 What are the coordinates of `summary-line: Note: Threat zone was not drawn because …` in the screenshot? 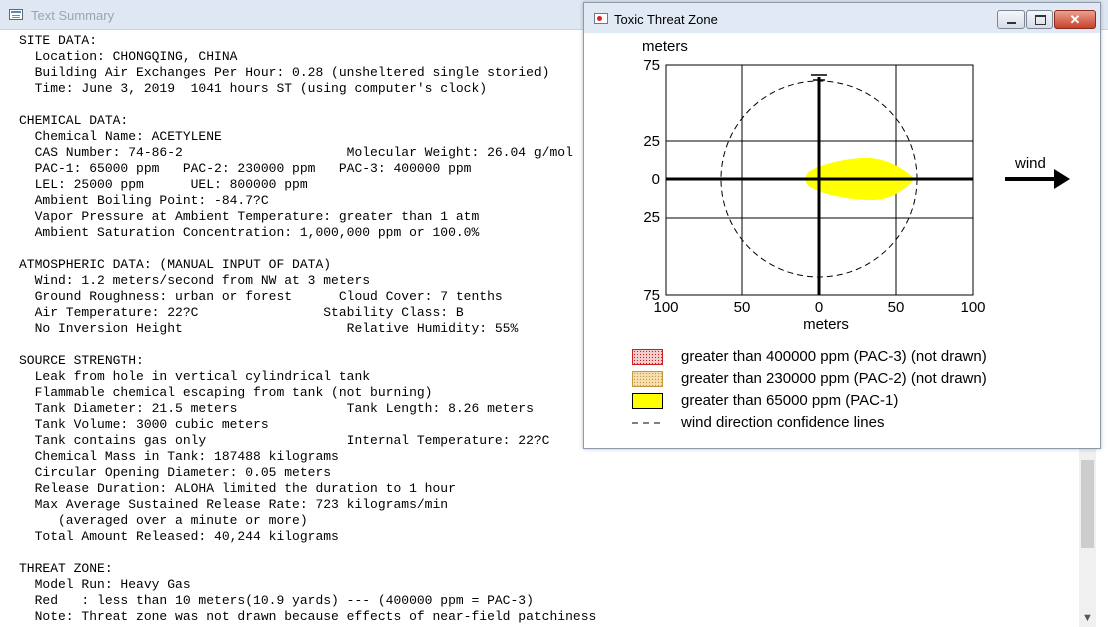 It's located at (308, 616).